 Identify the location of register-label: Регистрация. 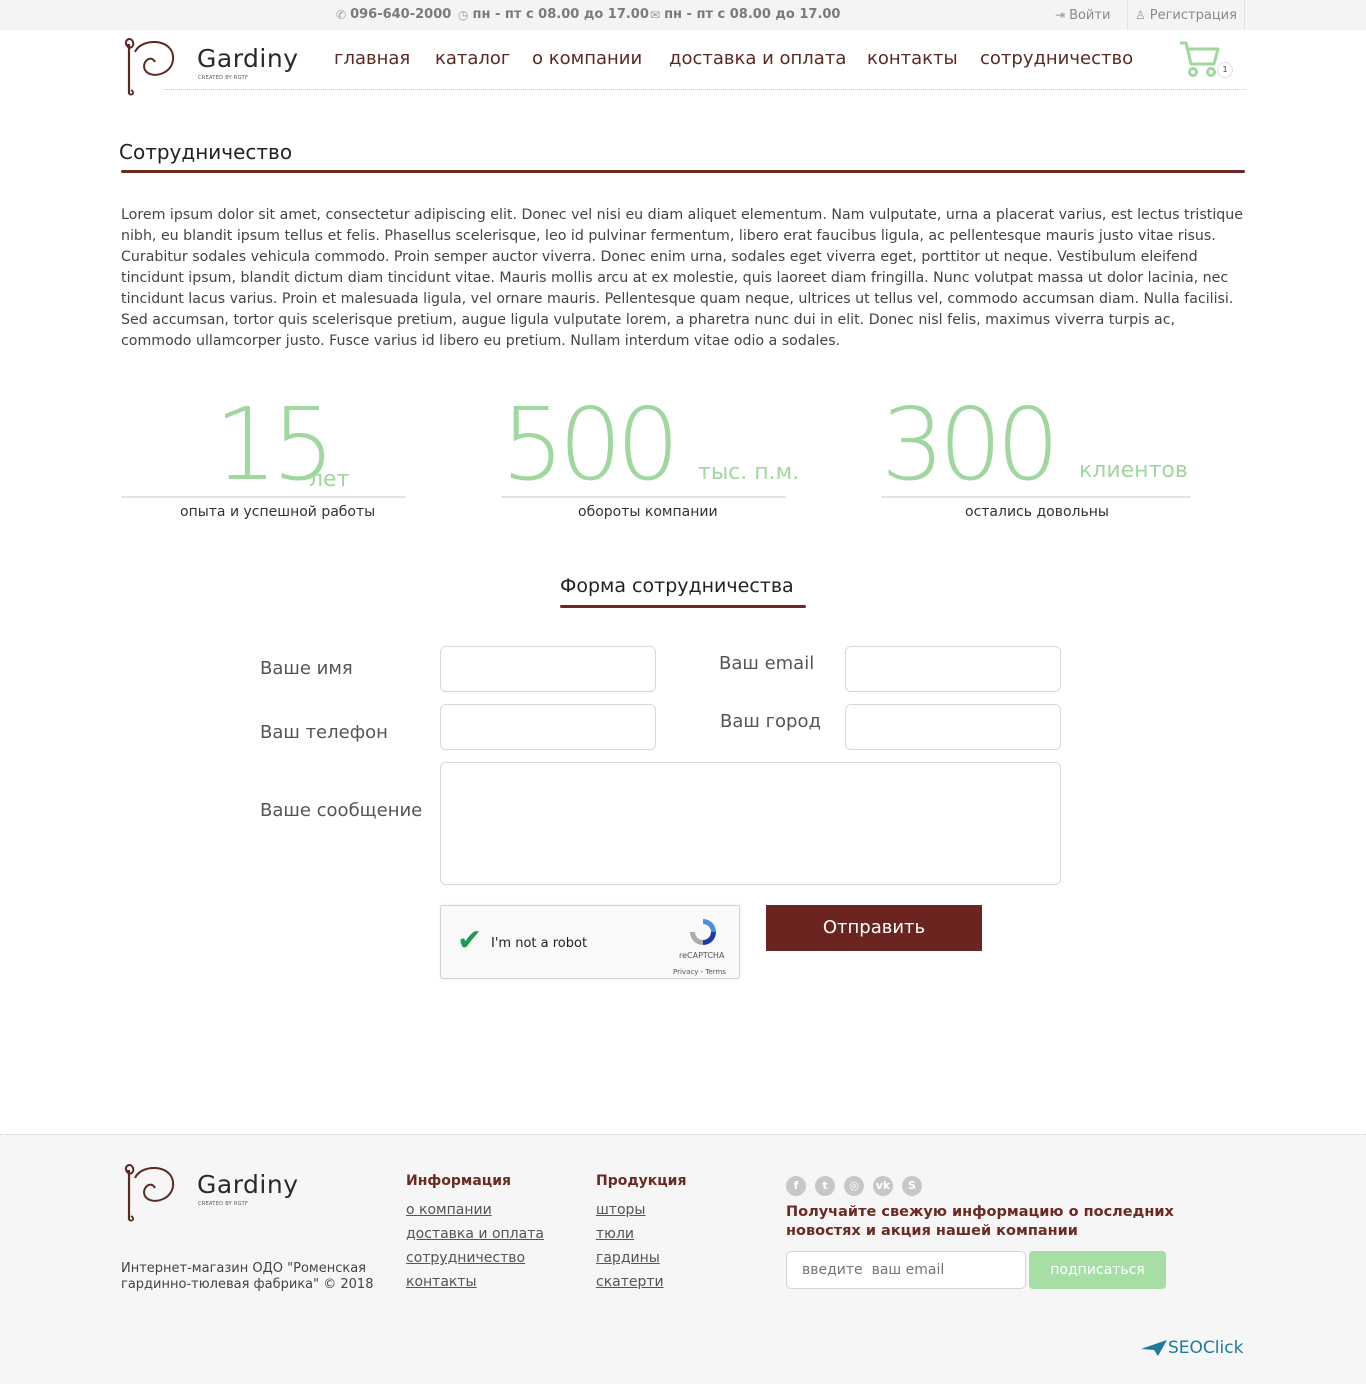
(1193, 15).